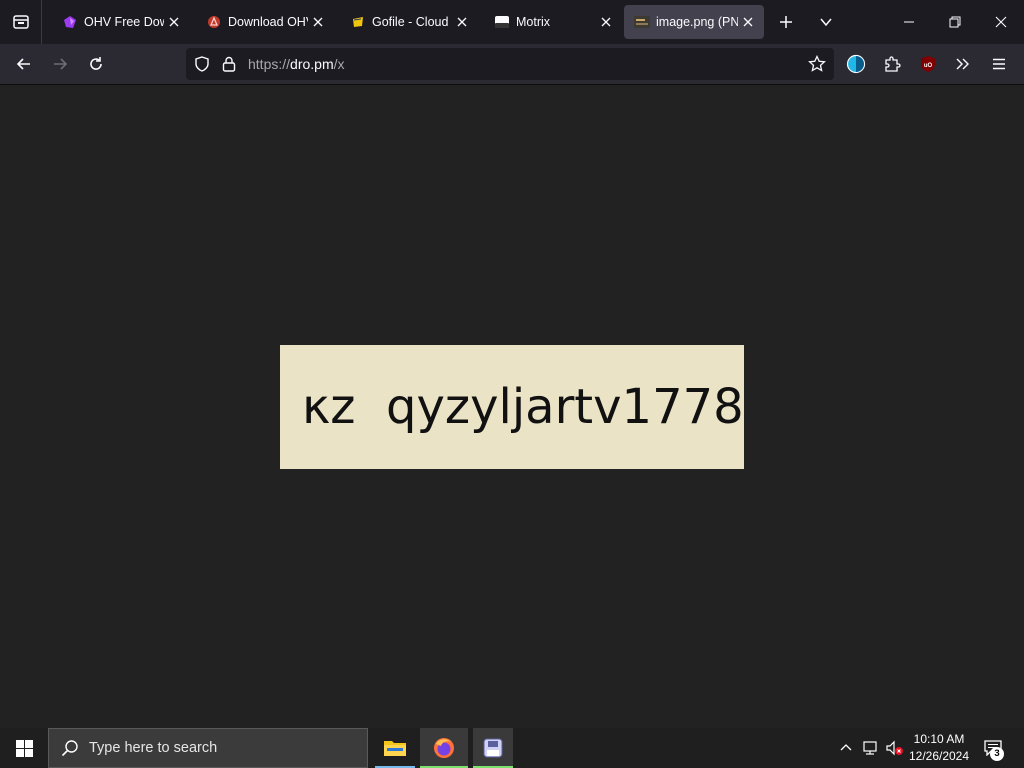 The width and height of the screenshot is (1024, 768). What do you see at coordinates (523, 407) in the screenshot?
I see `image-text: κz qyzyljartv1778` at bounding box center [523, 407].